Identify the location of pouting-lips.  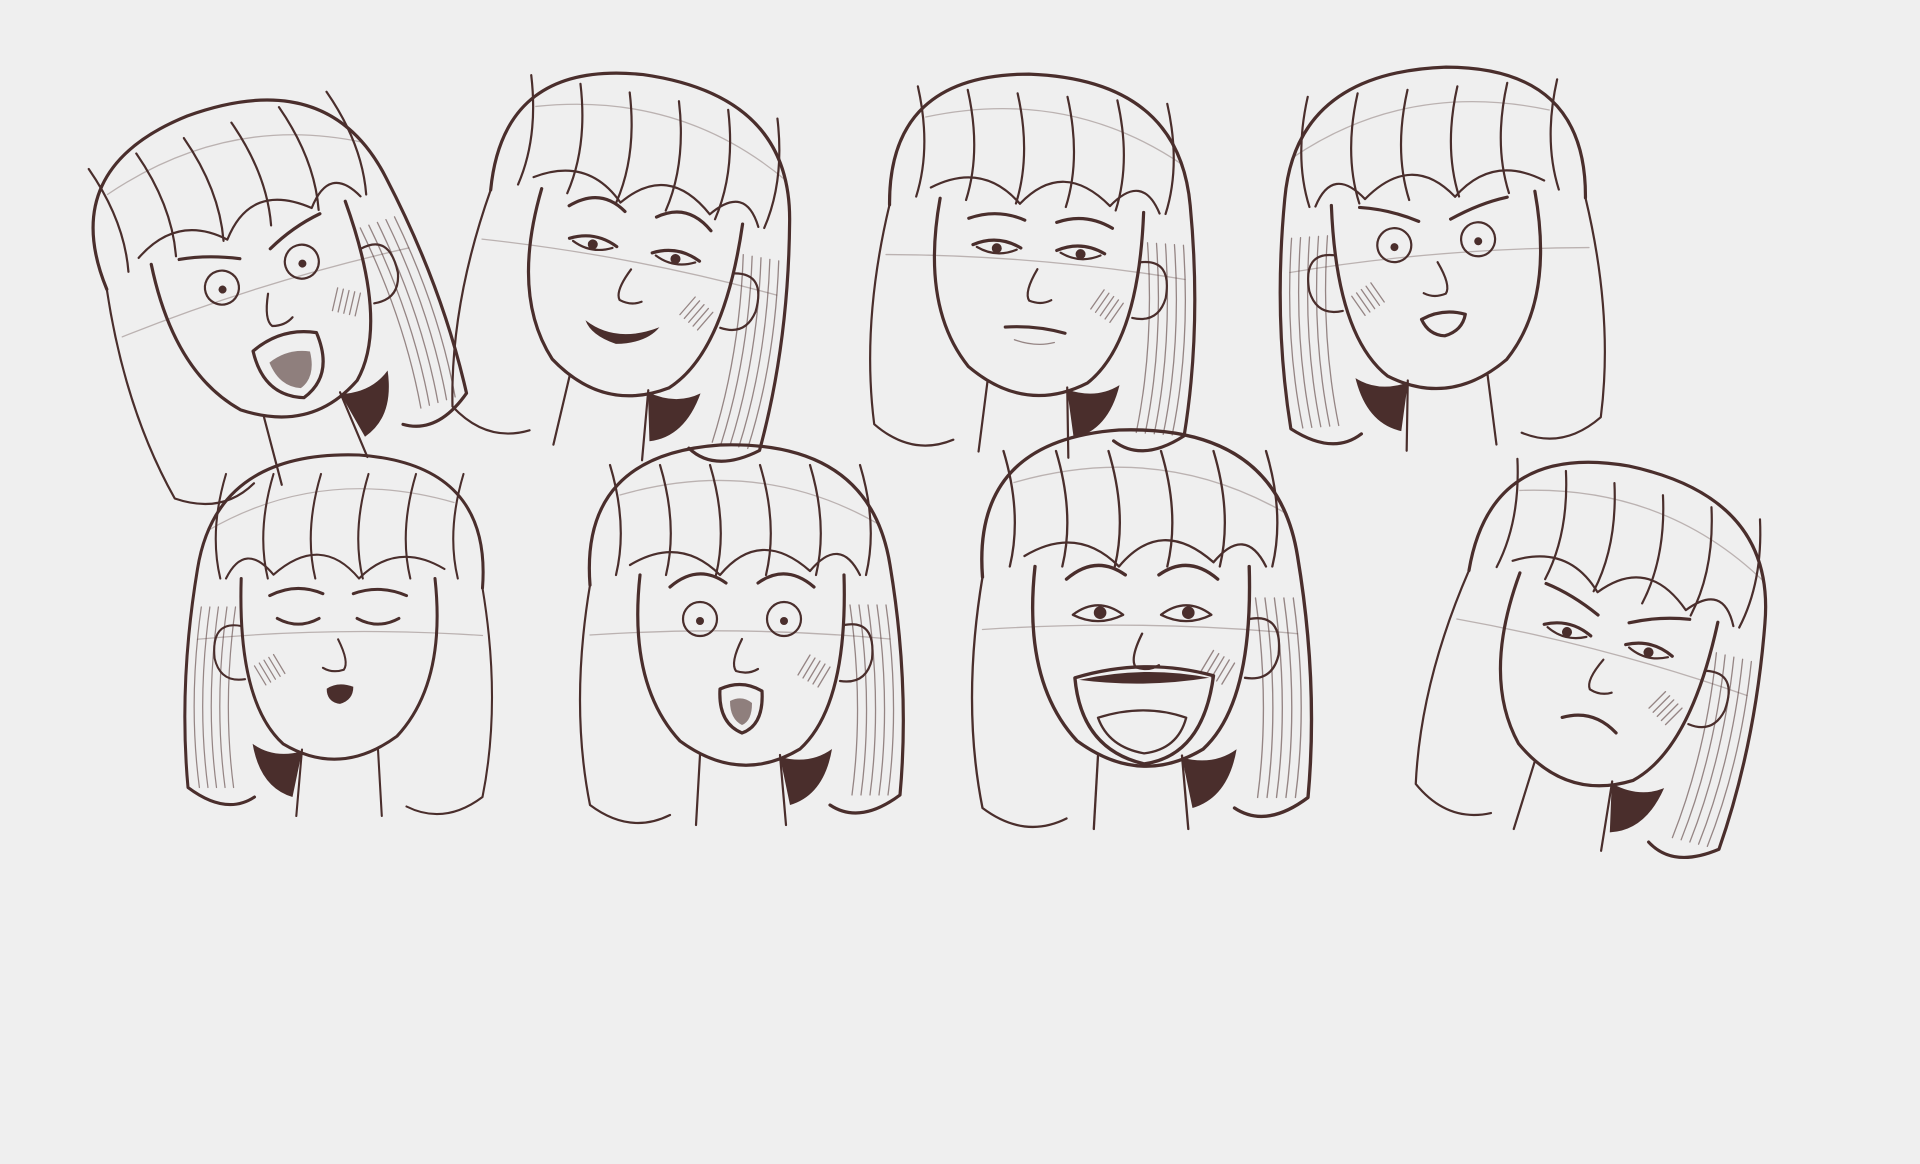
(1443, 324).